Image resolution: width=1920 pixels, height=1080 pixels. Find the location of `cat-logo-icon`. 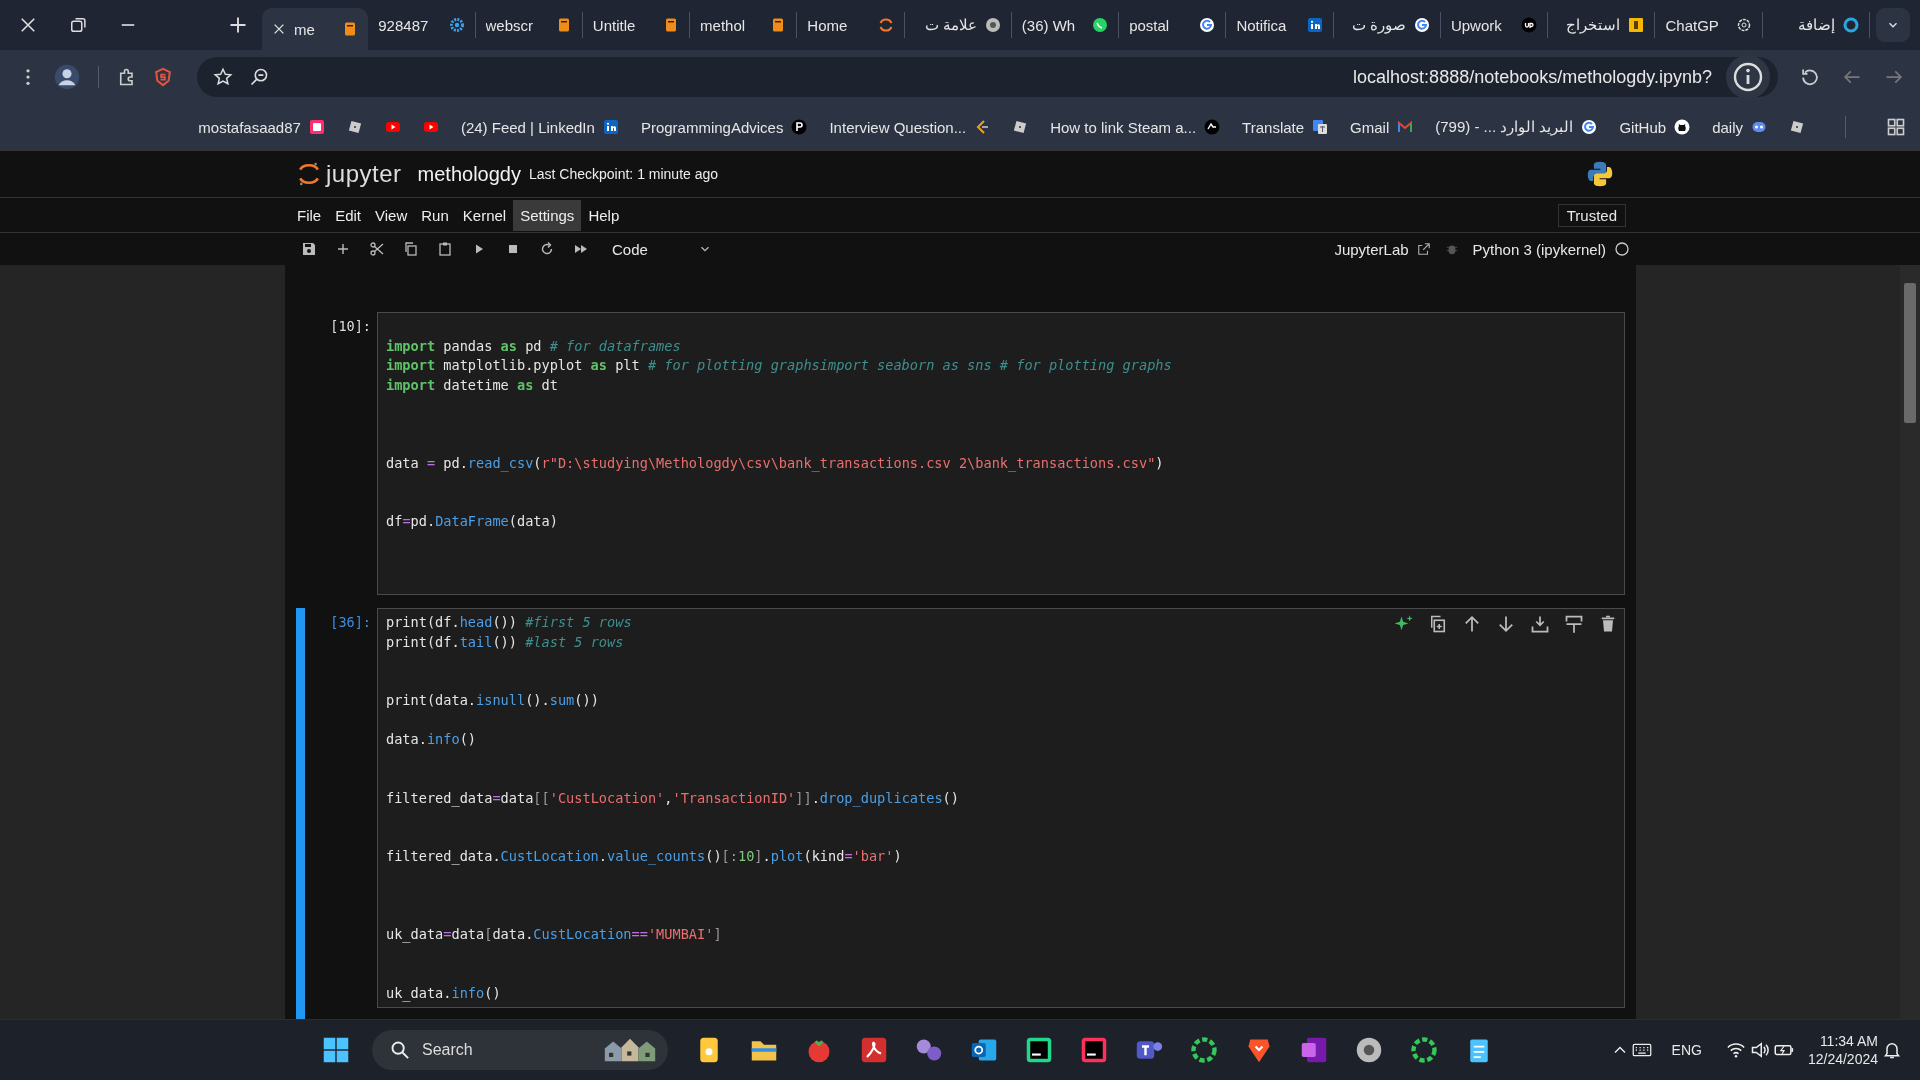

cat-logo-icon is located at coordinates (1682, 127).